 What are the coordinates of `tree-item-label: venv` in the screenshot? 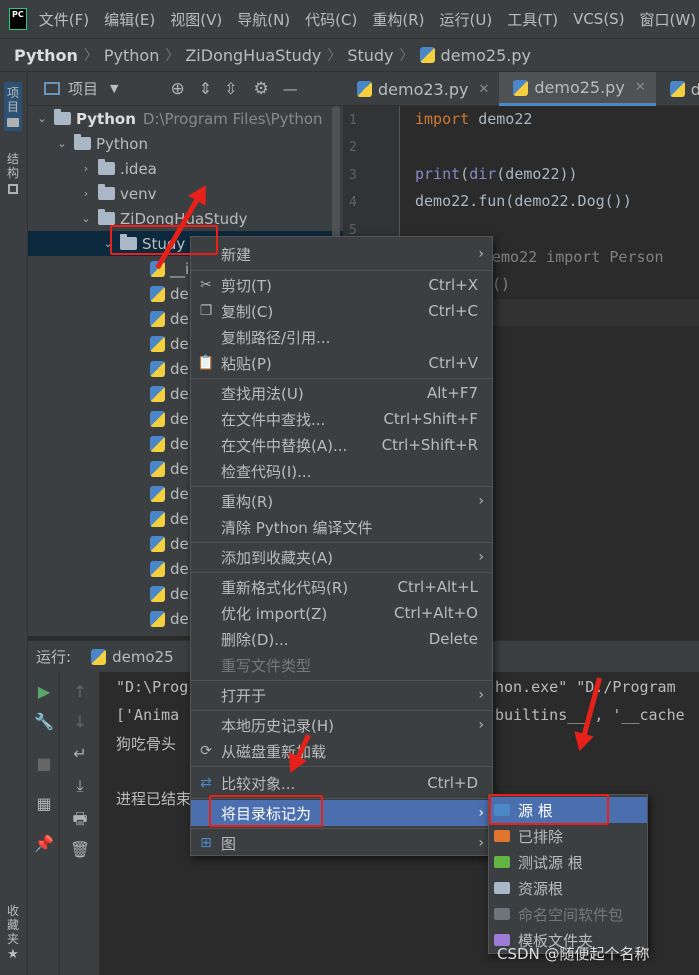 It's located at (138, 193).